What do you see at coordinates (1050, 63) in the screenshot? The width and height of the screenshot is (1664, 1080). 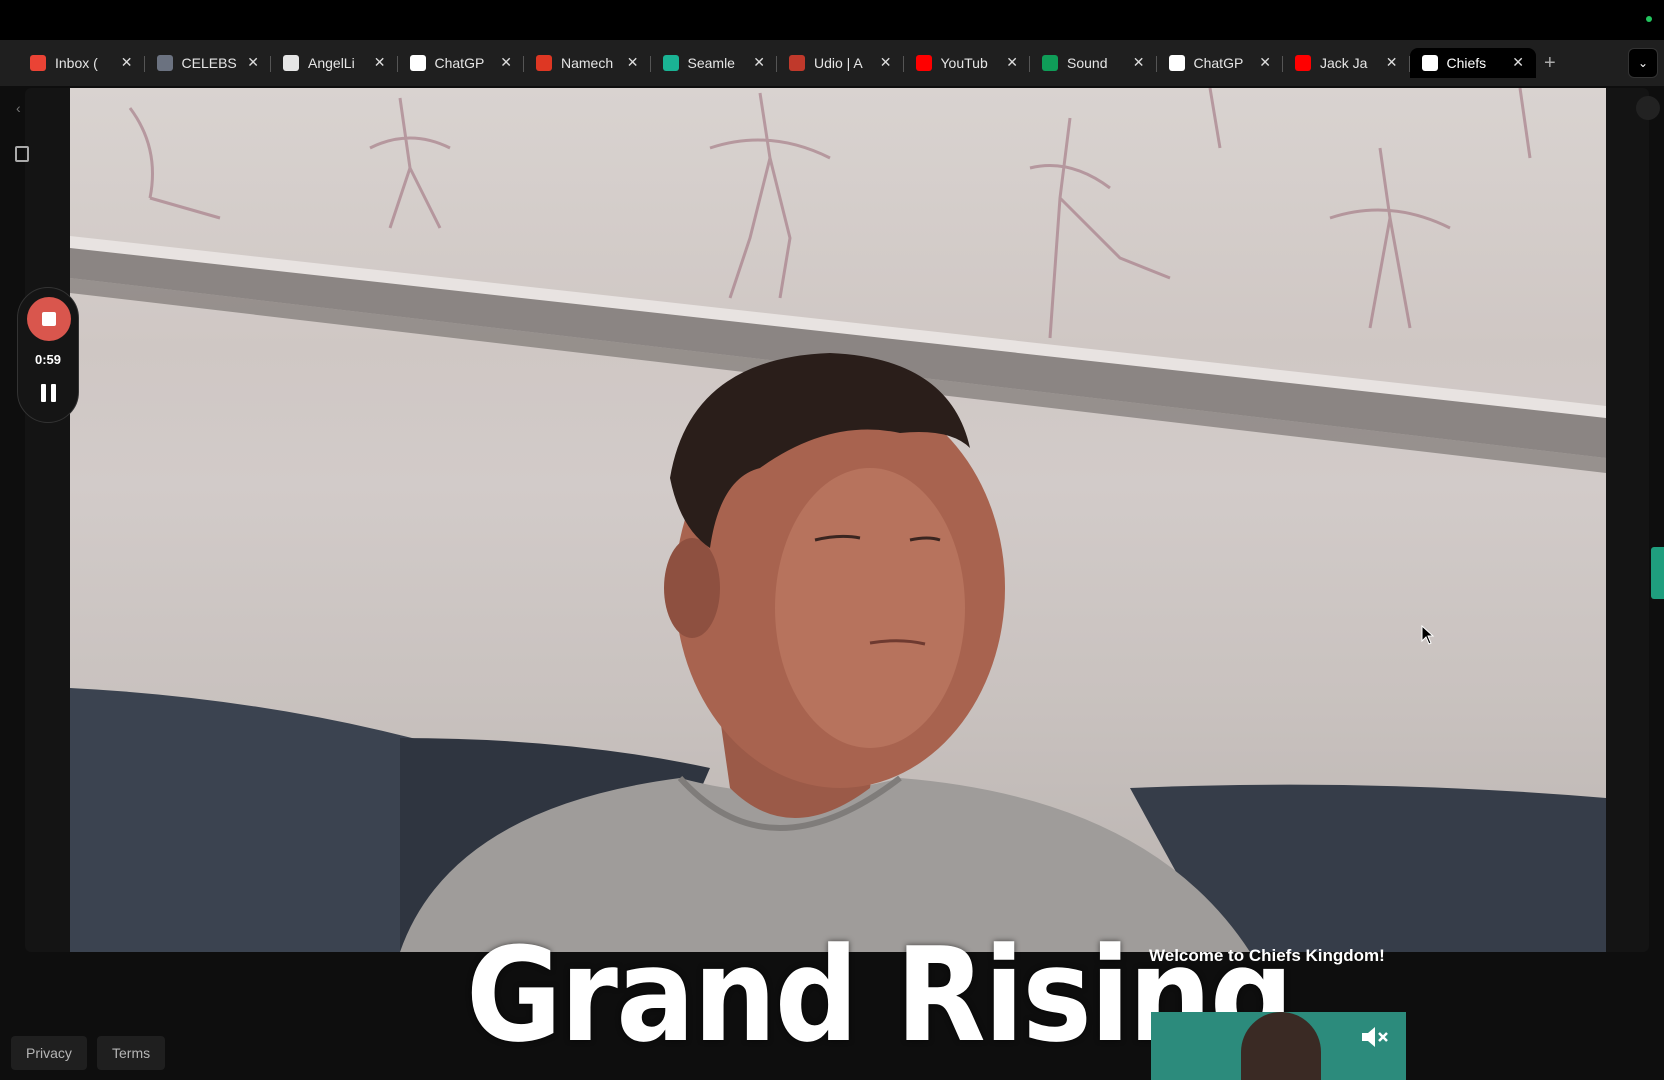 I see `sheets-plus-icon` at bounding box center [1050, 63].